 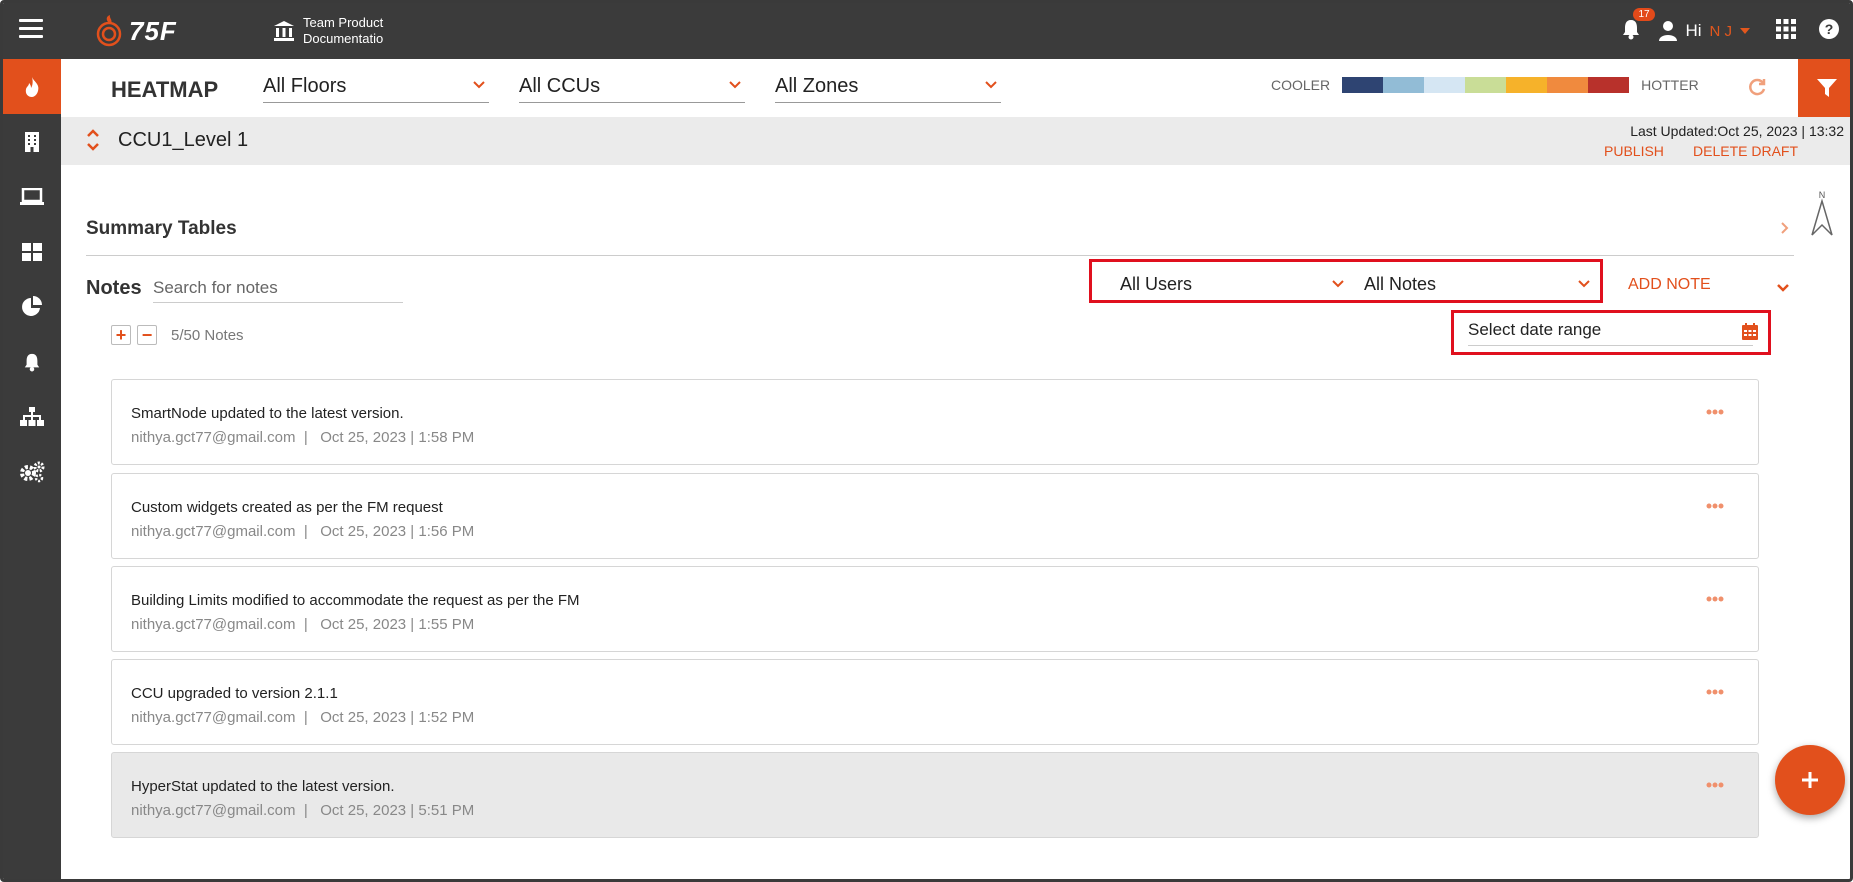 What do you see at coordinates (1721, 31) in the screenshot?
I see `user-initials: N J` at bounding box center [1721, 31].